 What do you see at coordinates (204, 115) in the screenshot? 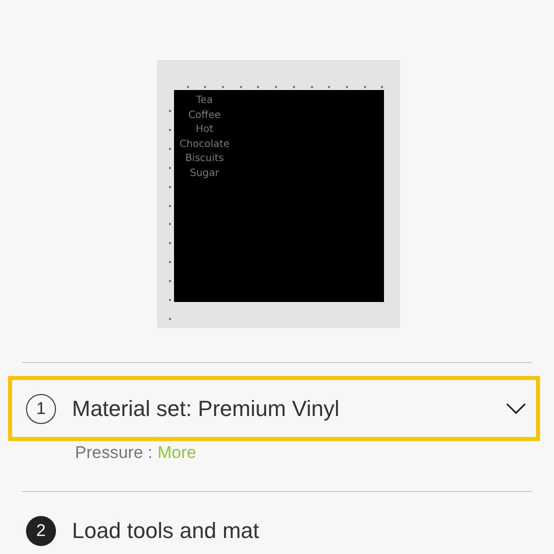
I see `design-text: Coffee` at bounding box center [204, 115].